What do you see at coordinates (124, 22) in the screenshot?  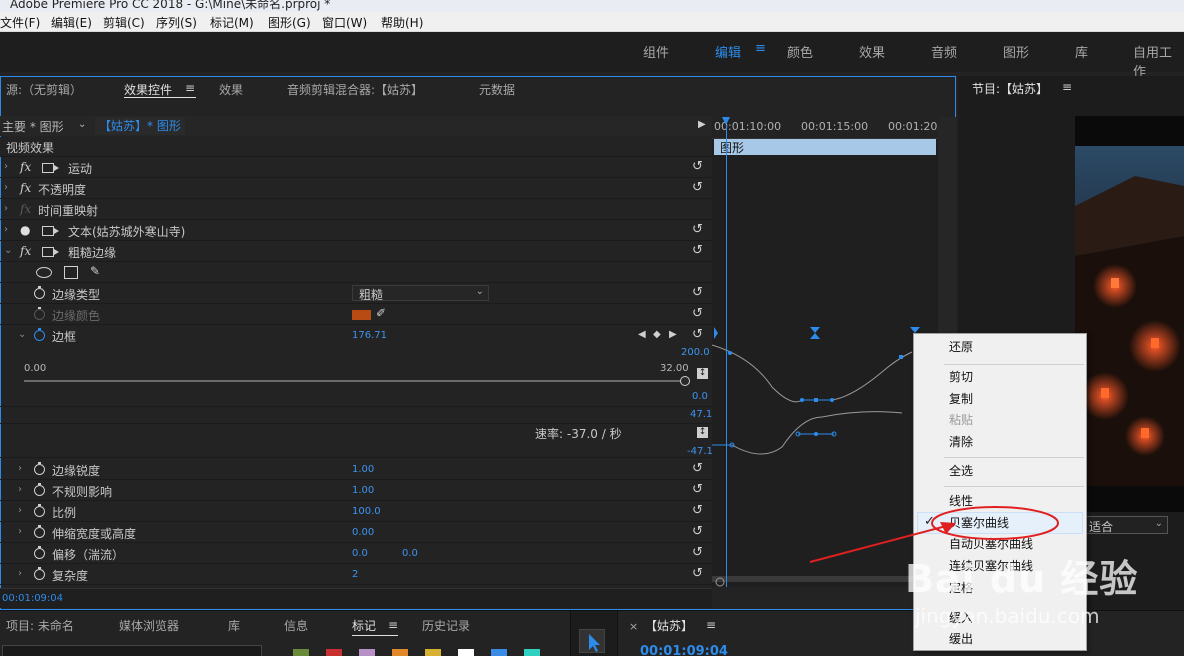 I see `menu-clip: 剪辑(C)` at bounding box center [124, 22].